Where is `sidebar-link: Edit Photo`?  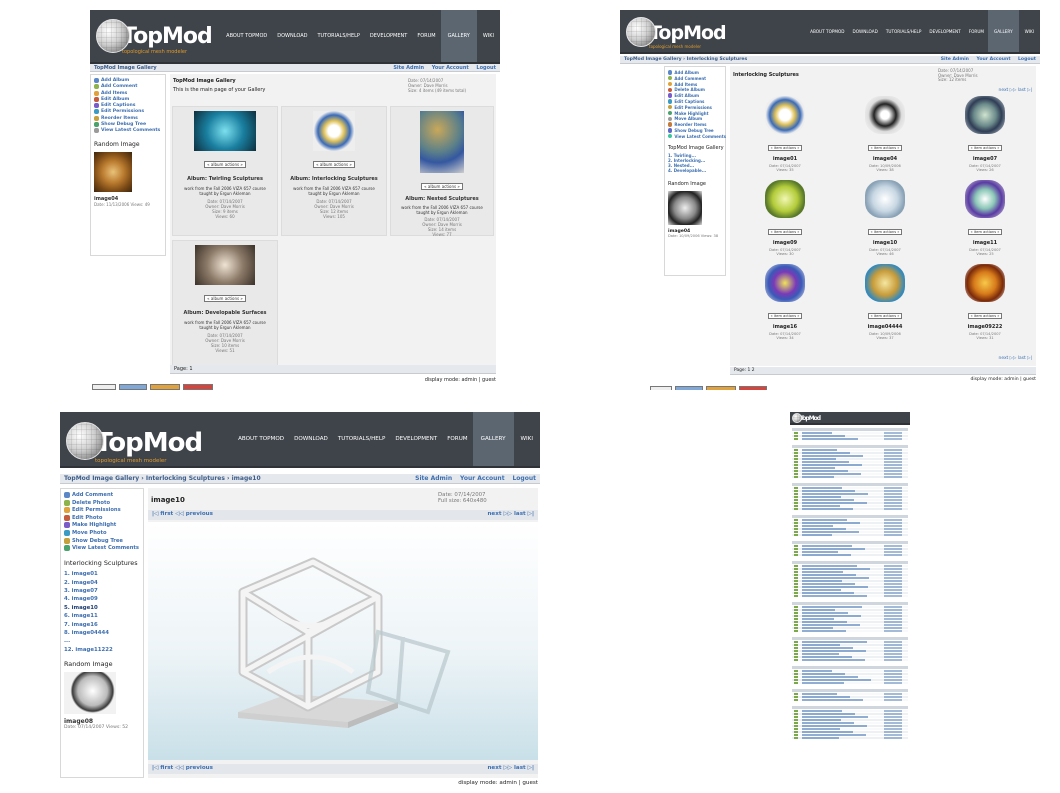 sidebar-link: Edit Photo is located at coordinates (102, 517).